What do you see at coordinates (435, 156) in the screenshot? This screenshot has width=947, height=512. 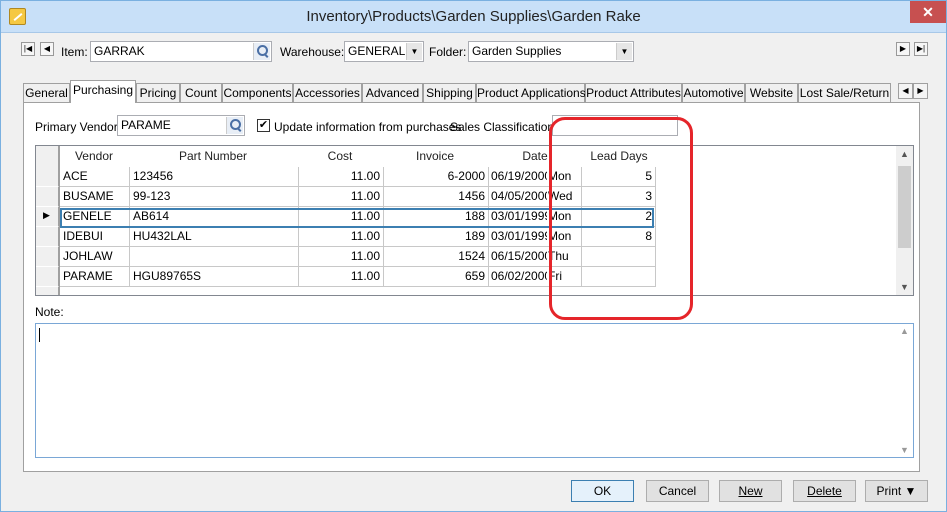 I see `column-header-invoice: Invoice` at bounding box center [435, 156].